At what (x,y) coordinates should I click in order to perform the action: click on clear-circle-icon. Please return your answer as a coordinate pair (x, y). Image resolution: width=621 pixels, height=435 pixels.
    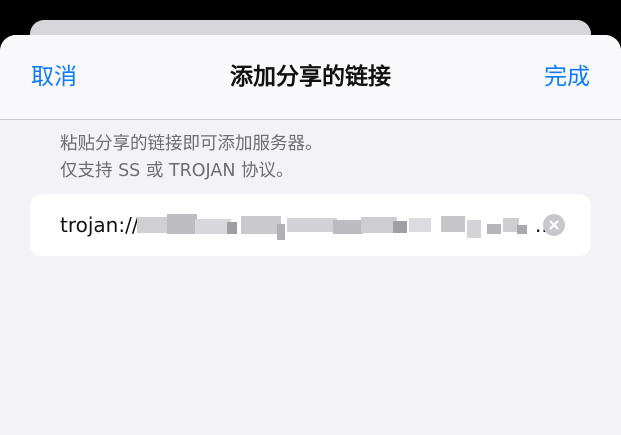
    Looking at the image, I should click on (554, 225).